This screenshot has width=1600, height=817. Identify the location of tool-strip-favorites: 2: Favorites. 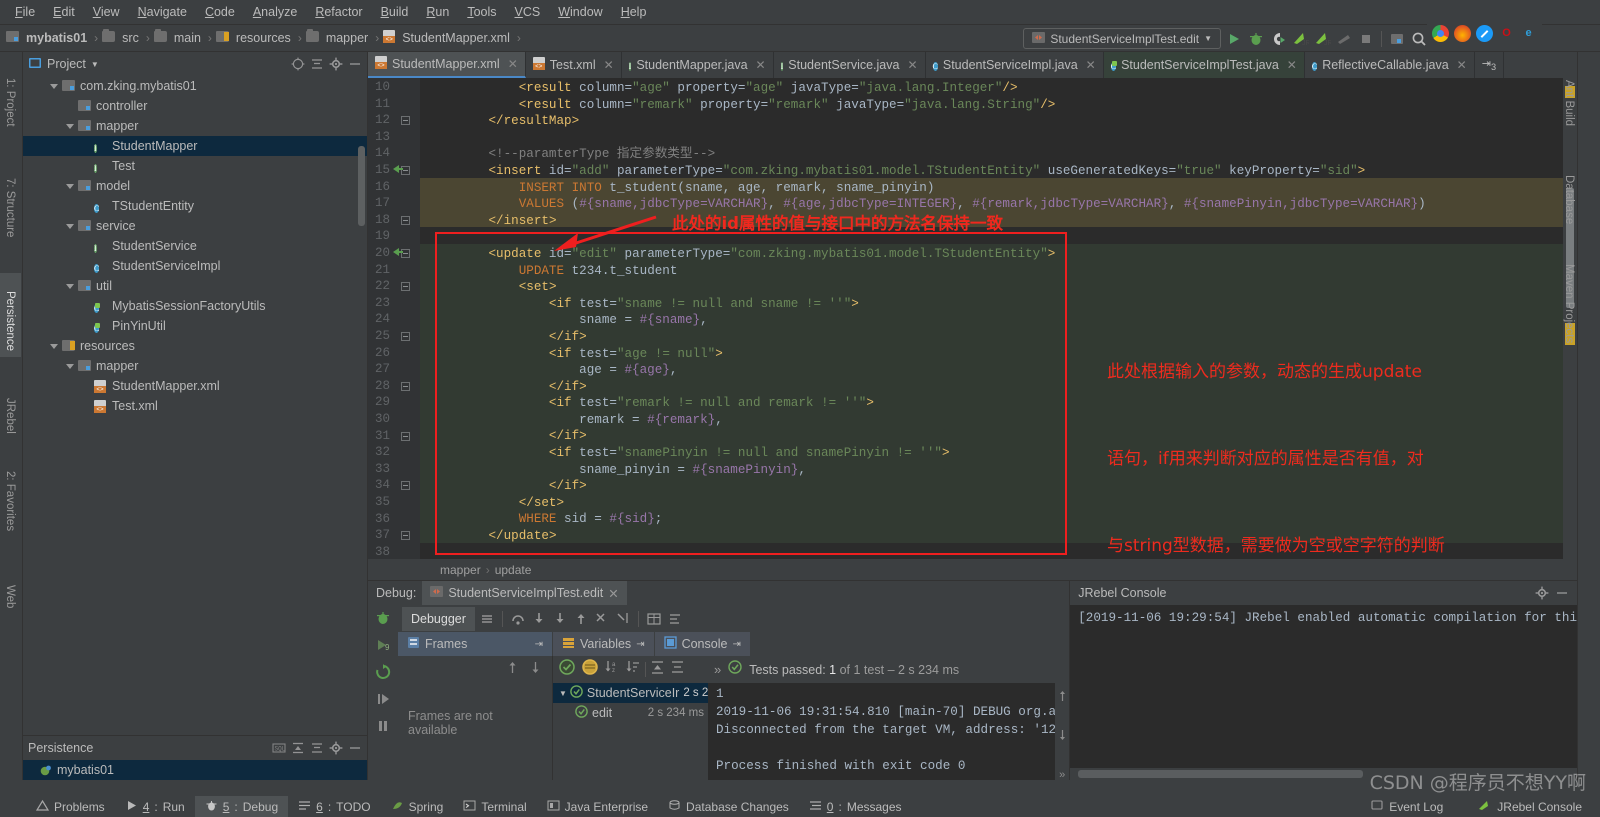
(10, 495).